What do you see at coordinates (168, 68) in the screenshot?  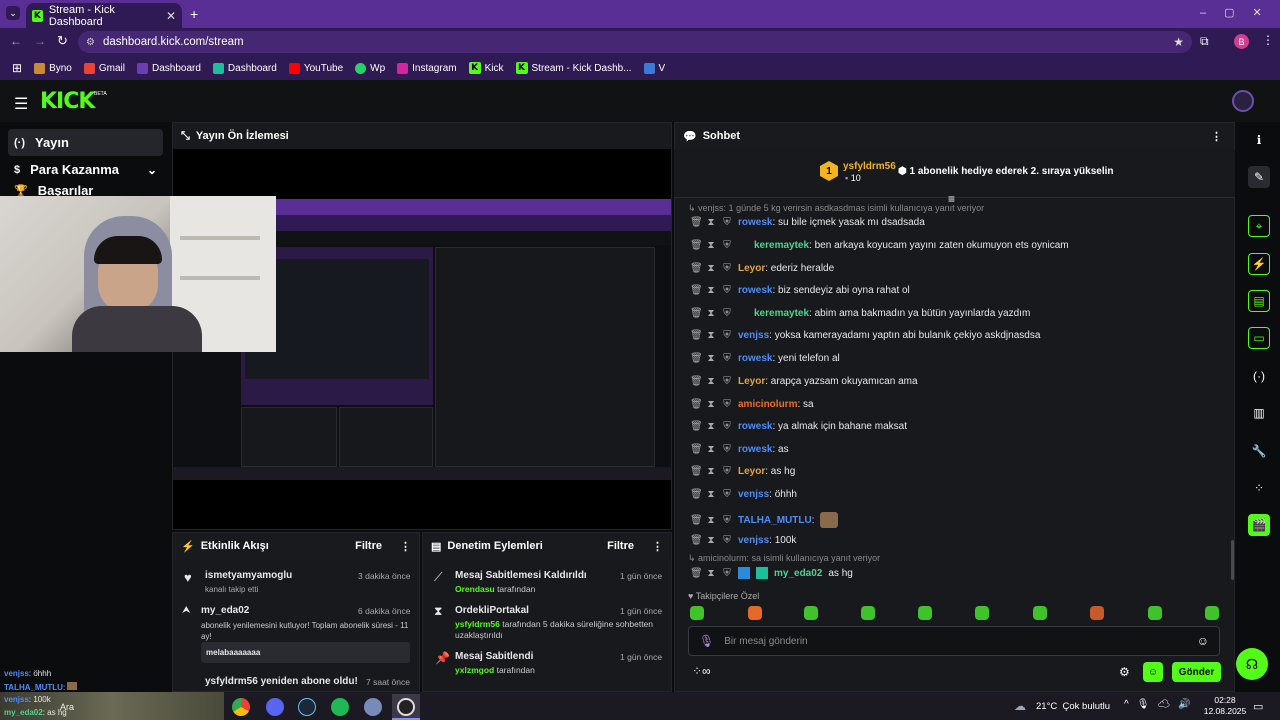 I see `bookmark-dashboard-1: Dashboard` at bounding box center [168, 68].